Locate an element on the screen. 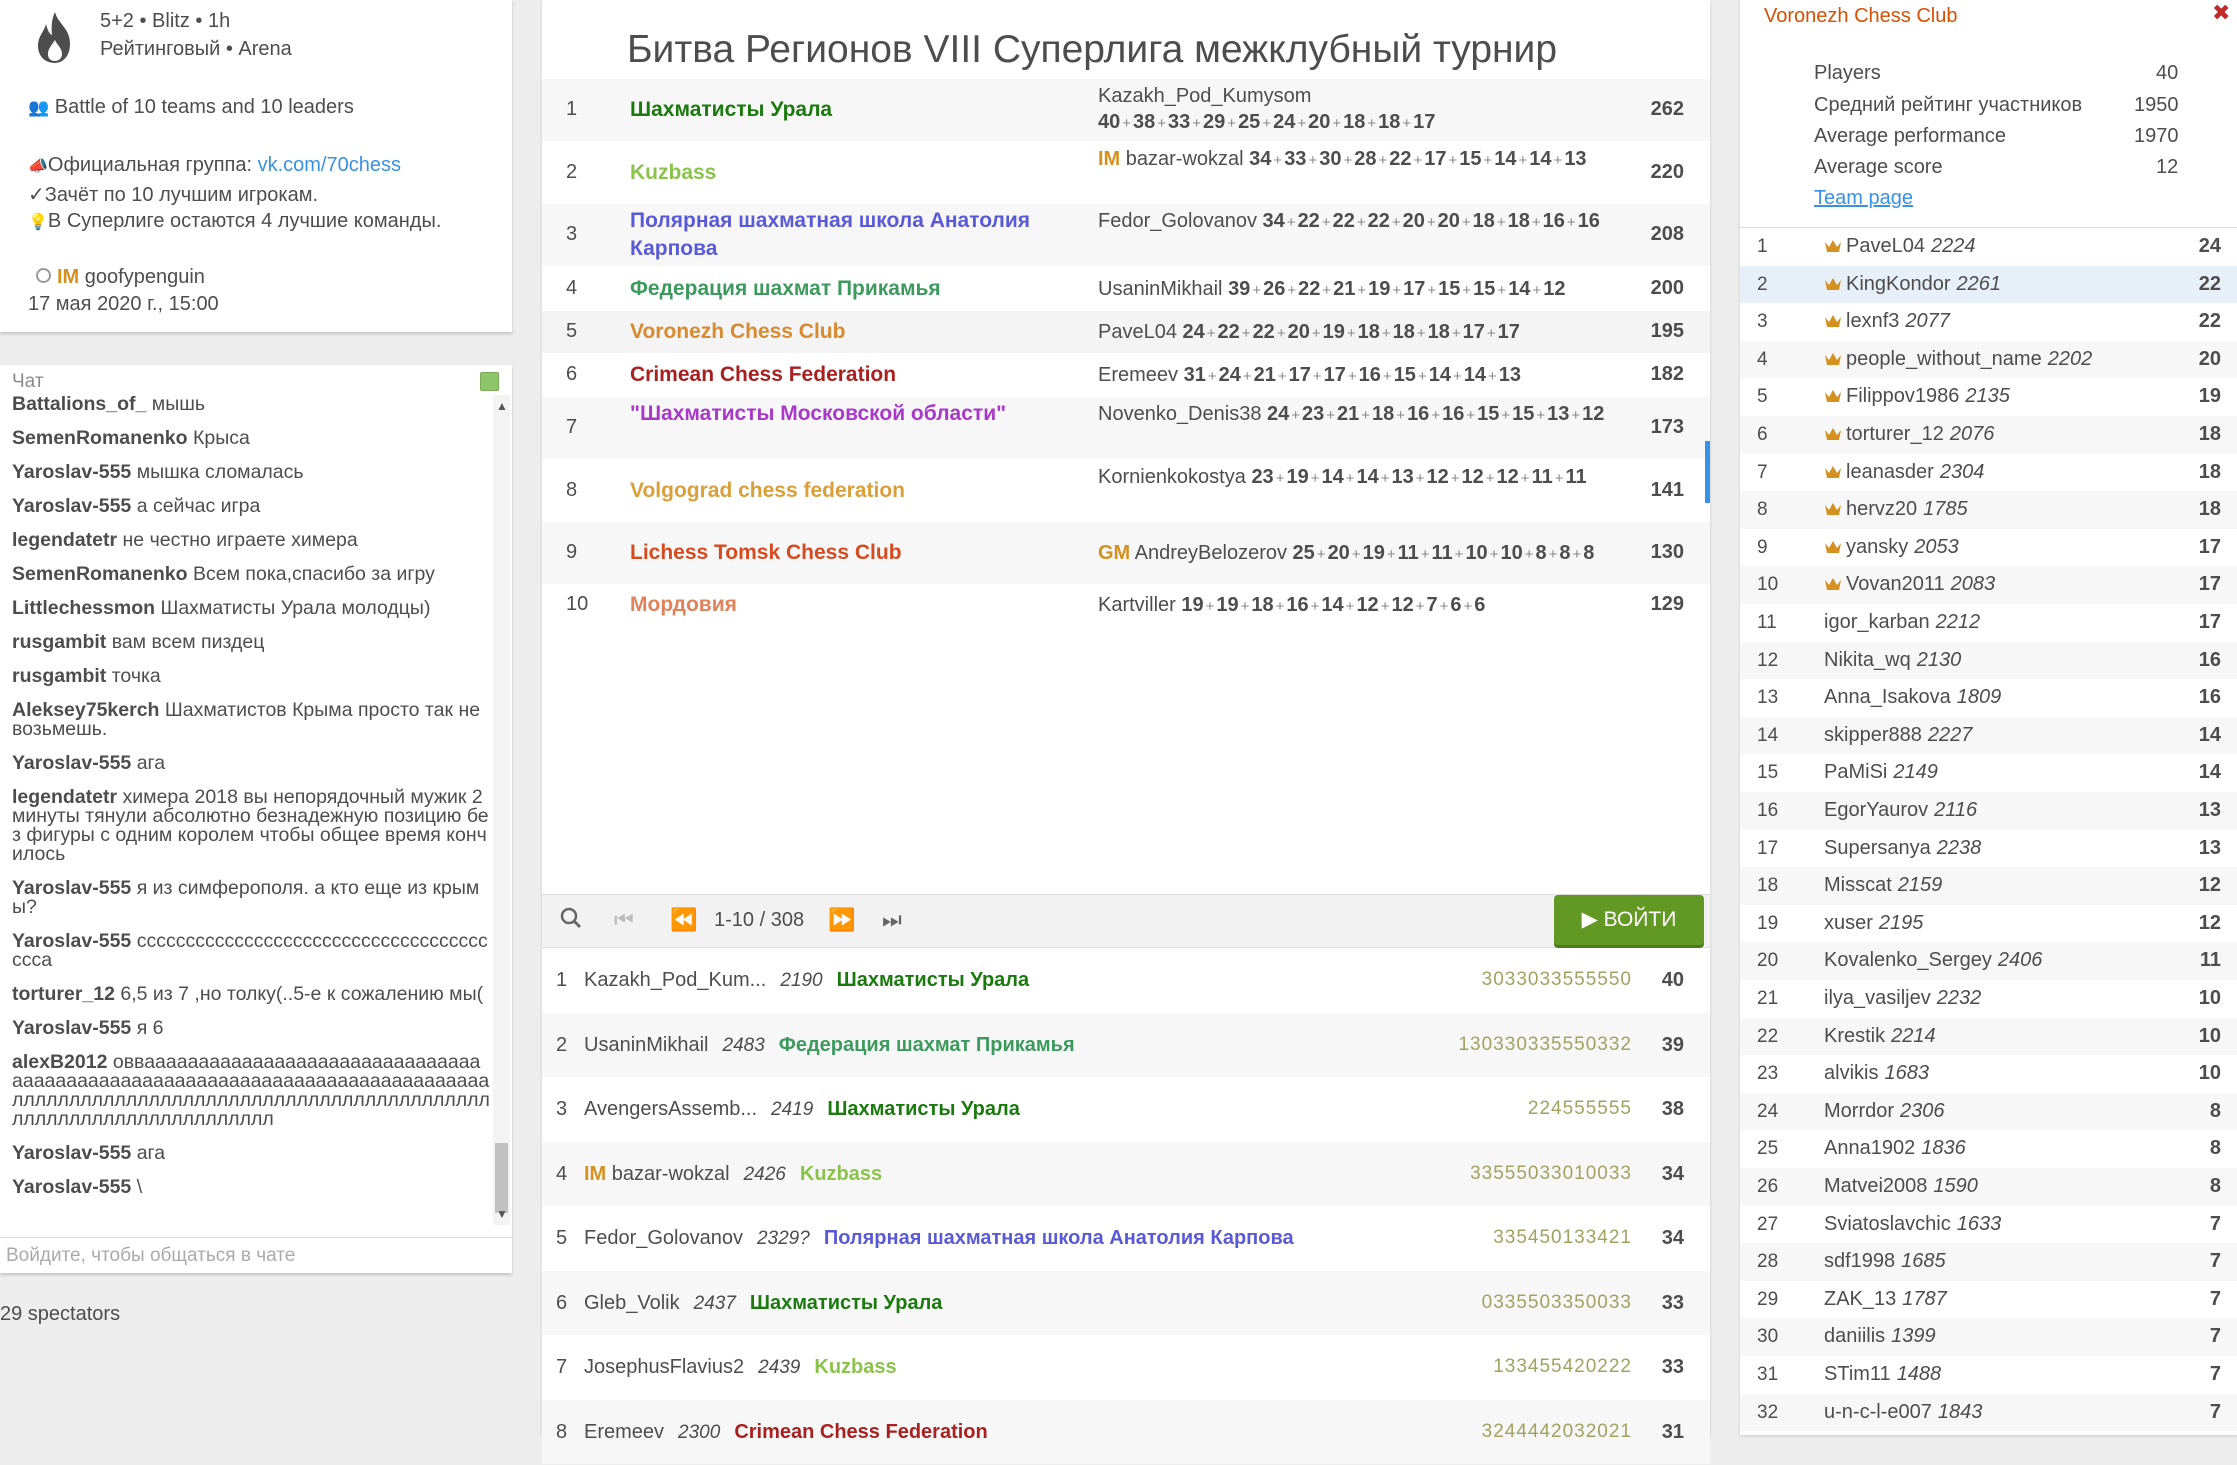  team-name: Voronezh Chess Club is located at coordinates (840, 332).